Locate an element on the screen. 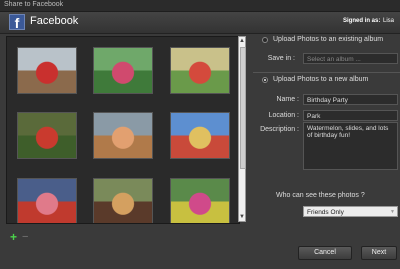 The width and height of the screenshot is (400, 269). signed-in-user: Lisa is located at coordinates (389, 21).